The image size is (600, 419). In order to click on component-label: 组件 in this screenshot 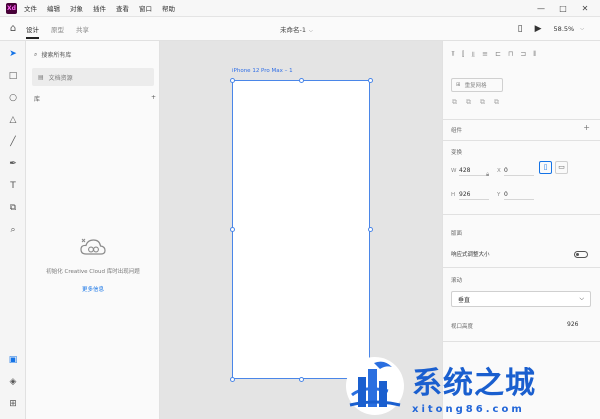, I will do `click(457, 131)`.